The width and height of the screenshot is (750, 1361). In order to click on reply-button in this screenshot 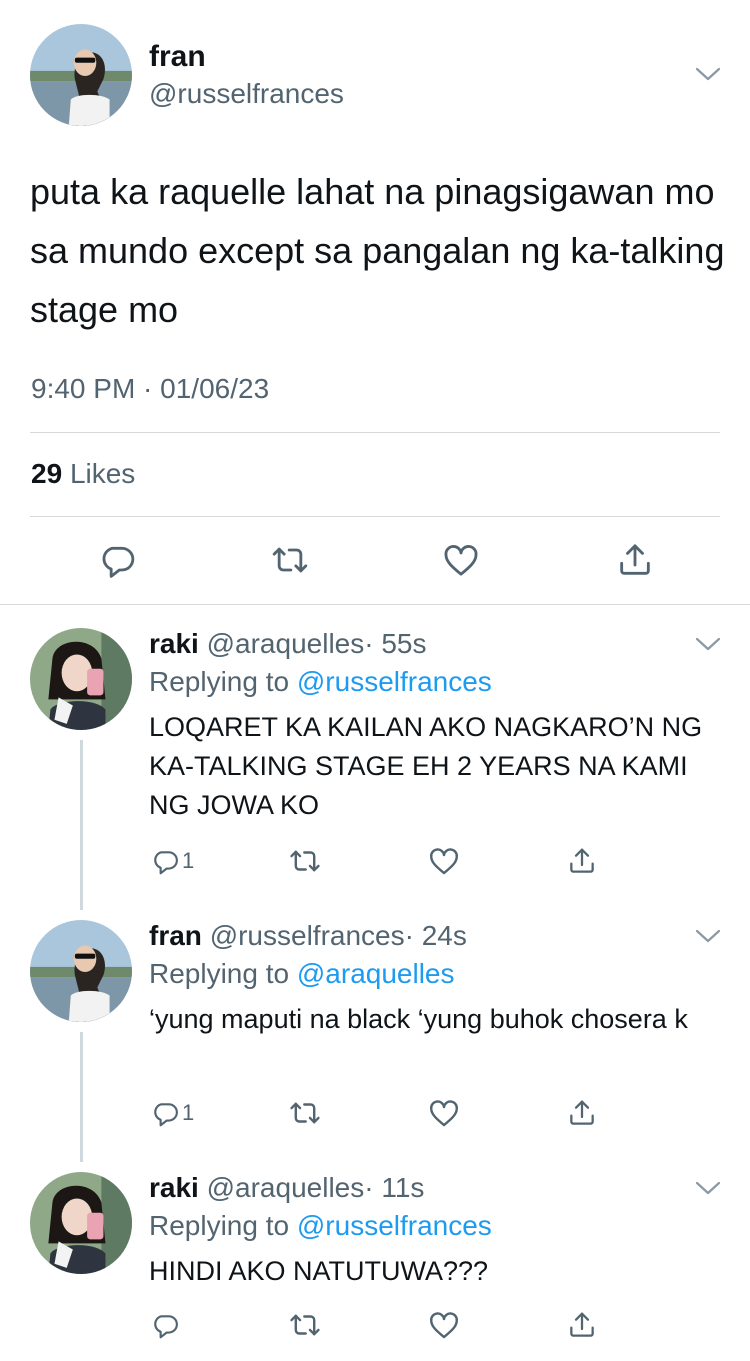, I will do `click(166, 1325)`.